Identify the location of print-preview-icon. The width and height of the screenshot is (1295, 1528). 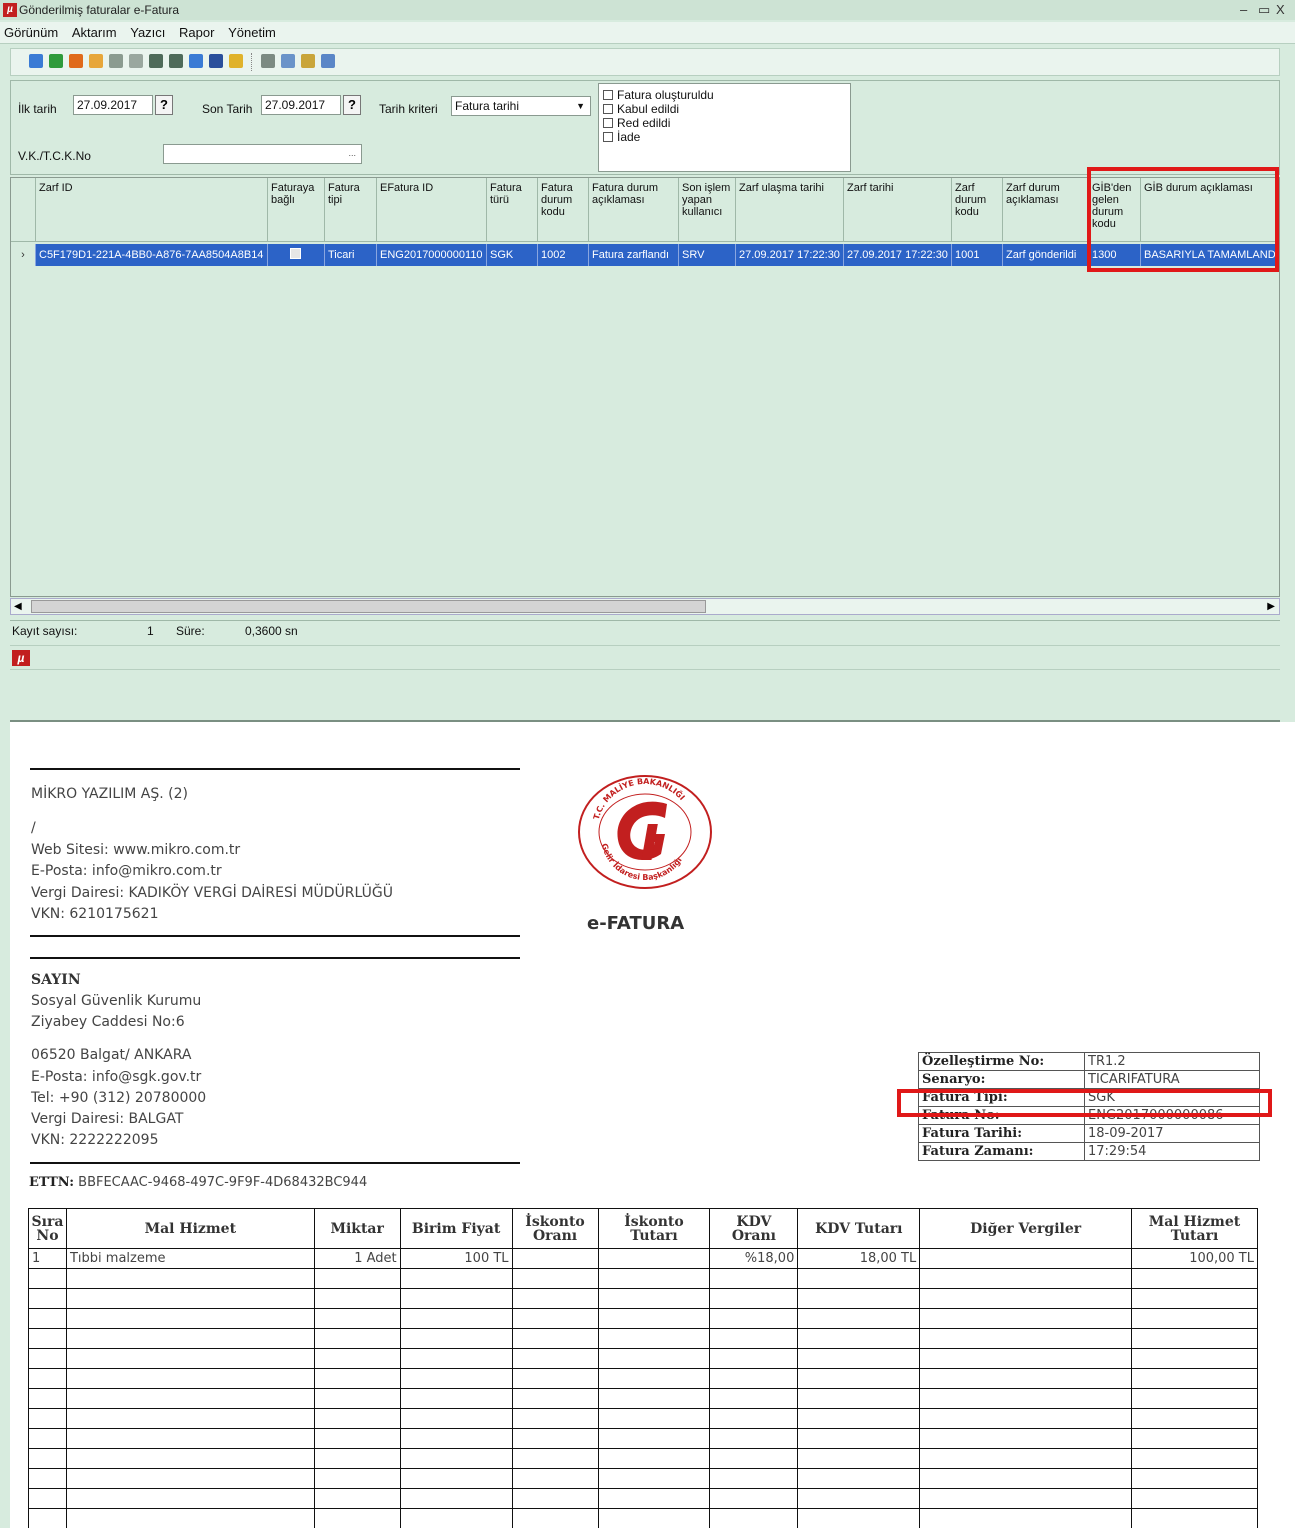
(288, 61).